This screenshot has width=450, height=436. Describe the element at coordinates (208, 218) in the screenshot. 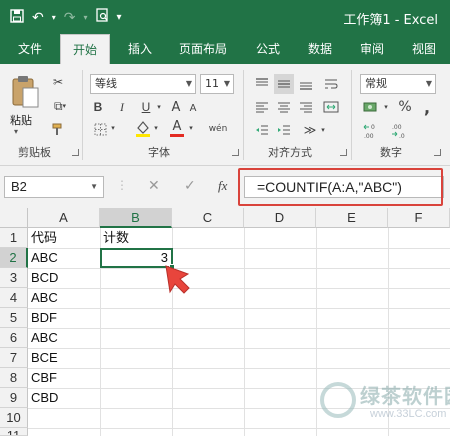

I see `column-header-c: C` at that location.